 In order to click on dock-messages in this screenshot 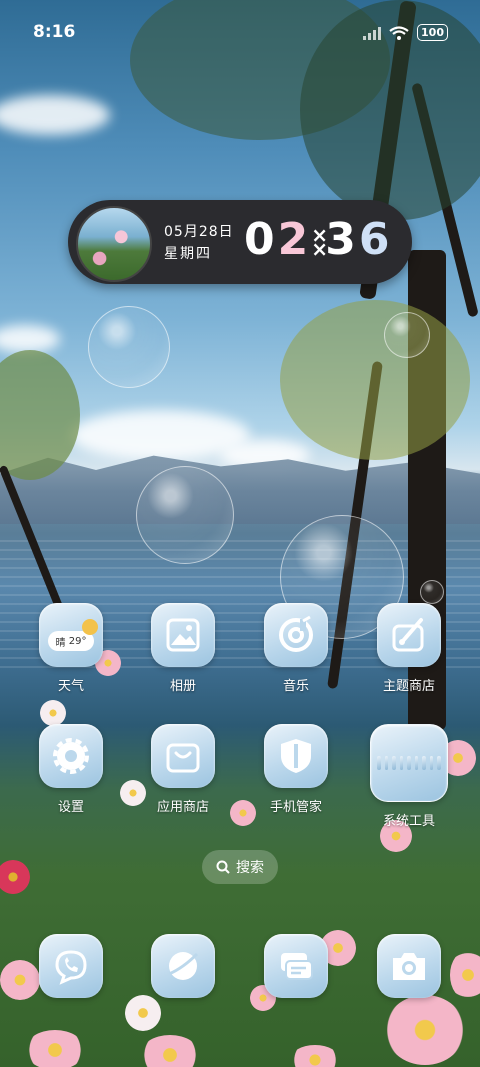, I will do `click(296, 966)`.